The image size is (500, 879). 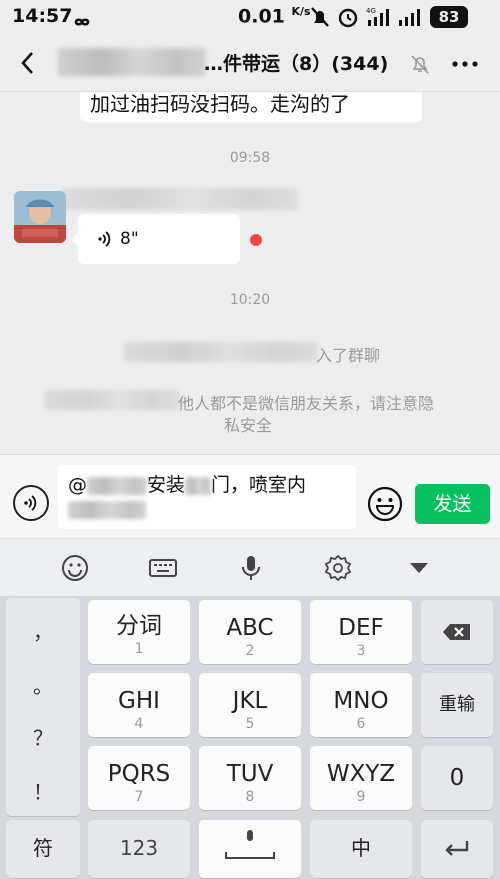 I want to click on network-speed: 0.01 K/s, so click(x=274, y=16).